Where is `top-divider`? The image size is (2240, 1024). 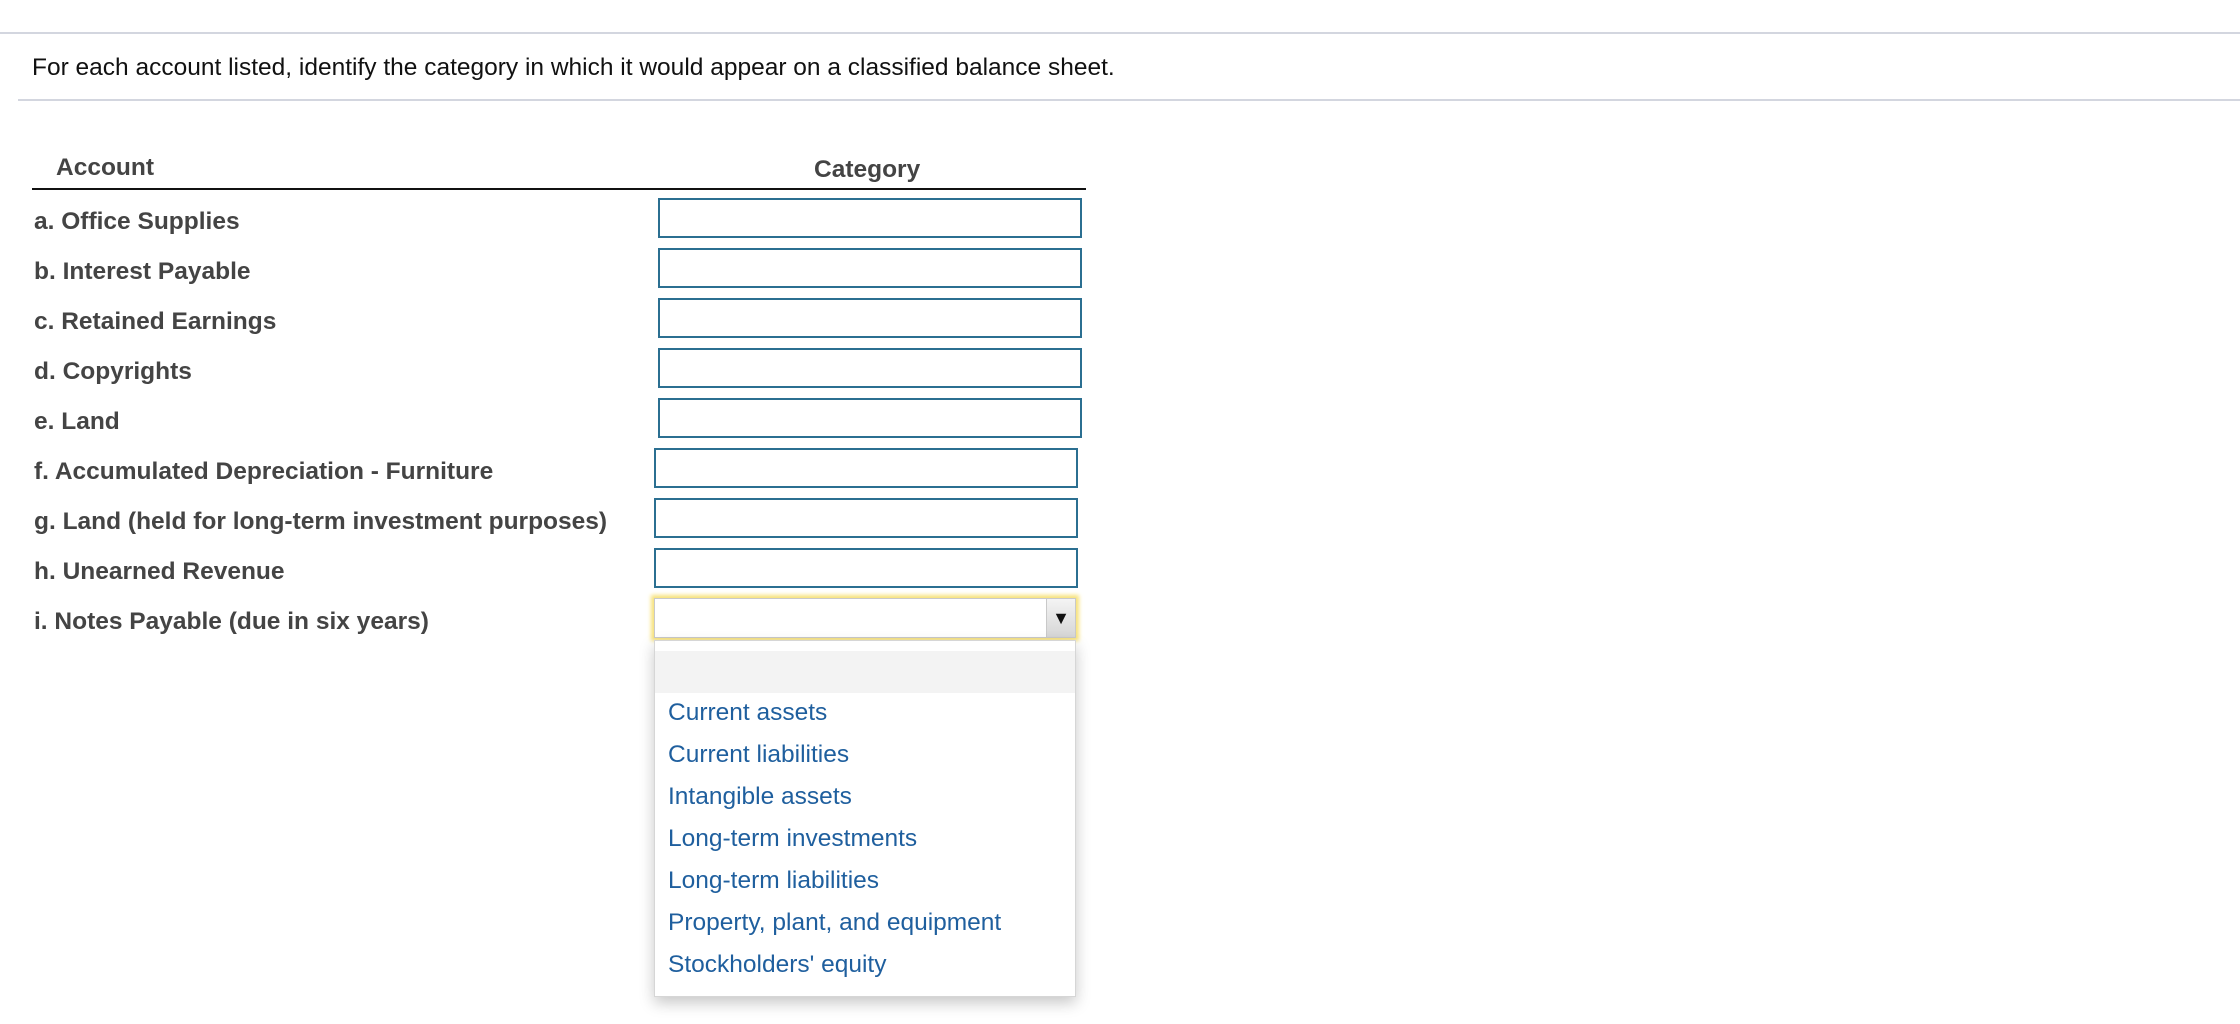 top-divider is located at coordinates (1120, 33).